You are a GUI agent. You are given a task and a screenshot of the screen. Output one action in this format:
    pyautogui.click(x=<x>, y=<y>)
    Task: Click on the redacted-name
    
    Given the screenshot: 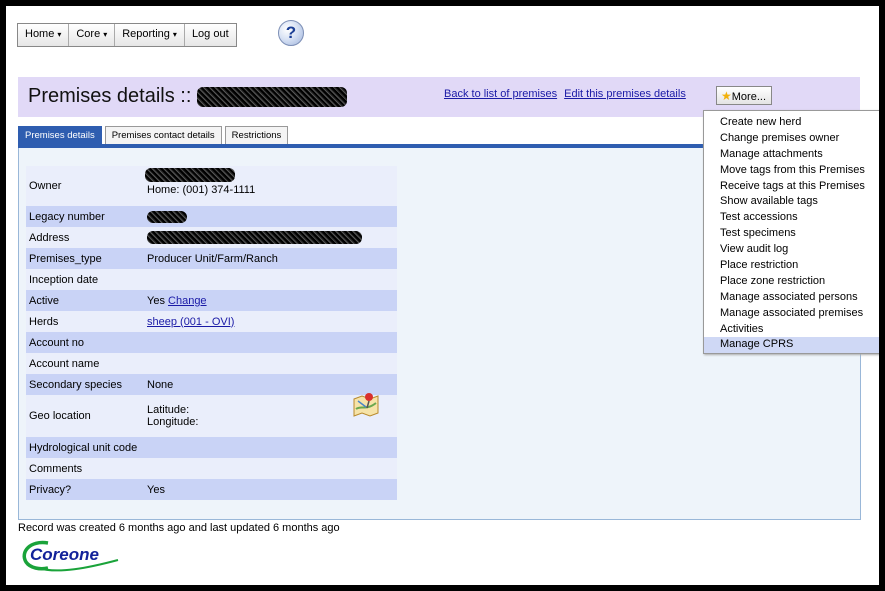 What is the action you would take?
    pyautogui.click(x=271, y=96)
    